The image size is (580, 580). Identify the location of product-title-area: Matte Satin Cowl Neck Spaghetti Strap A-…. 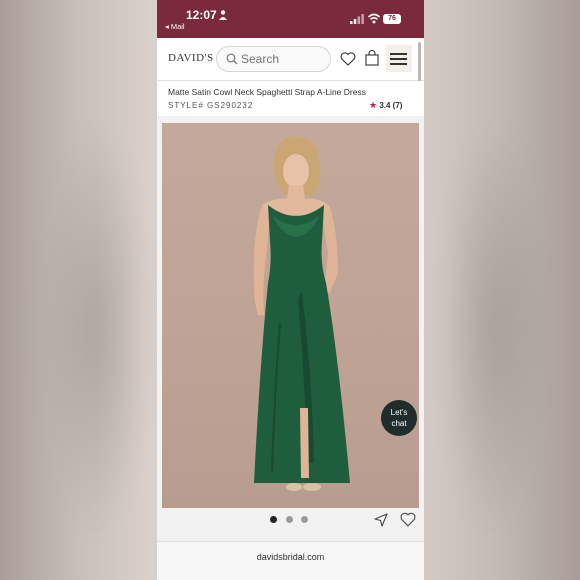
(290, 98).